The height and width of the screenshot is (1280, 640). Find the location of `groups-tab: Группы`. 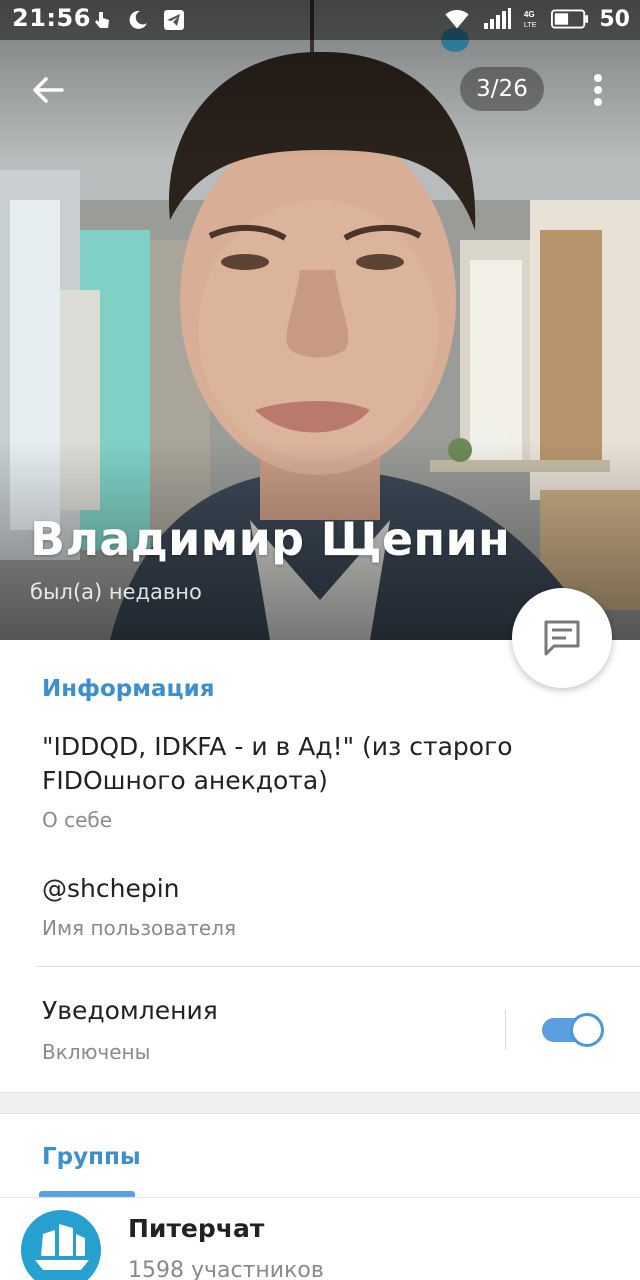

groups-tab: Группы is located at coordinates (91, 1157).